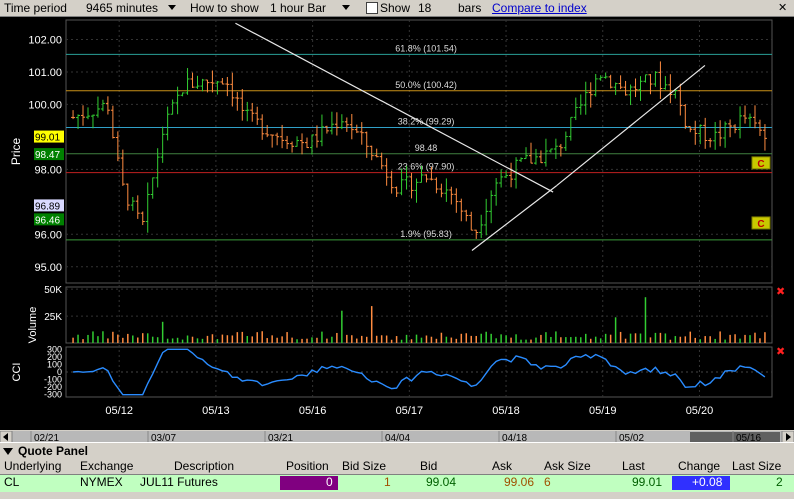 The image size is (794, 499). Describe the element at coordinates (426, 85) in the screenshot. I see `fibonacci-label: 50.0% (100.42)` at that location.